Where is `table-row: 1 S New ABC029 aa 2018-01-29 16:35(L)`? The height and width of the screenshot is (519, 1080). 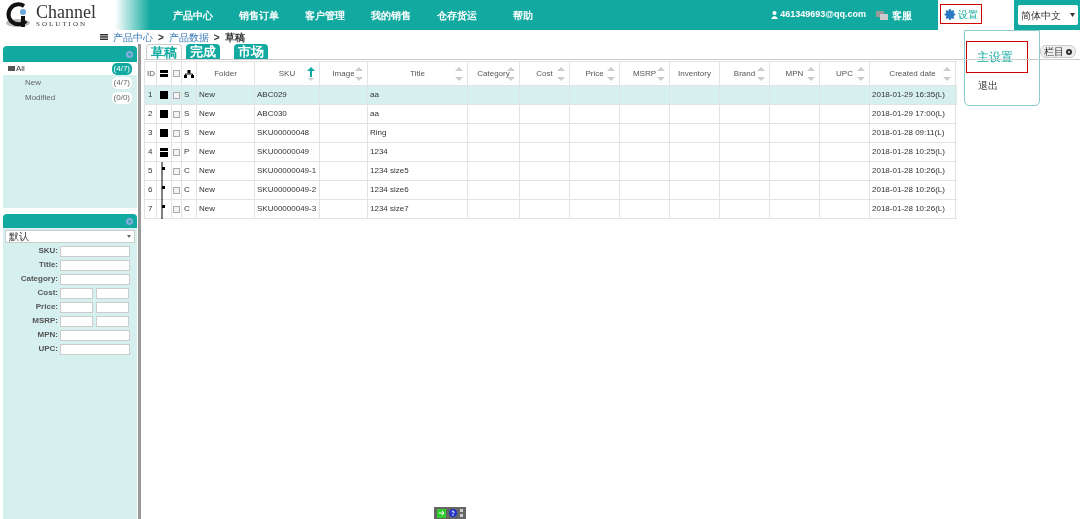 table-row: 1 S New ABC029 aa 2018-01-29 16:35(L) is located at coordinates (551, 95).